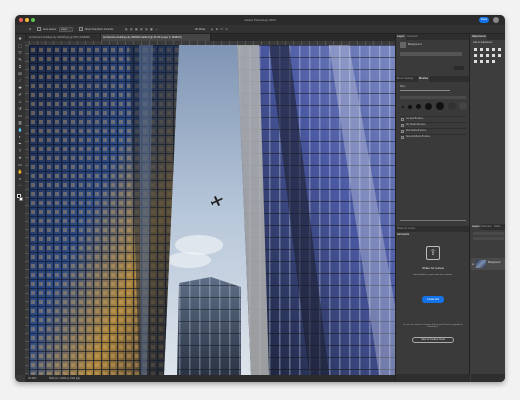 The height and width of the screenshot is (400, 520). I want to click on user-avatar-icon, so click(496, 20).